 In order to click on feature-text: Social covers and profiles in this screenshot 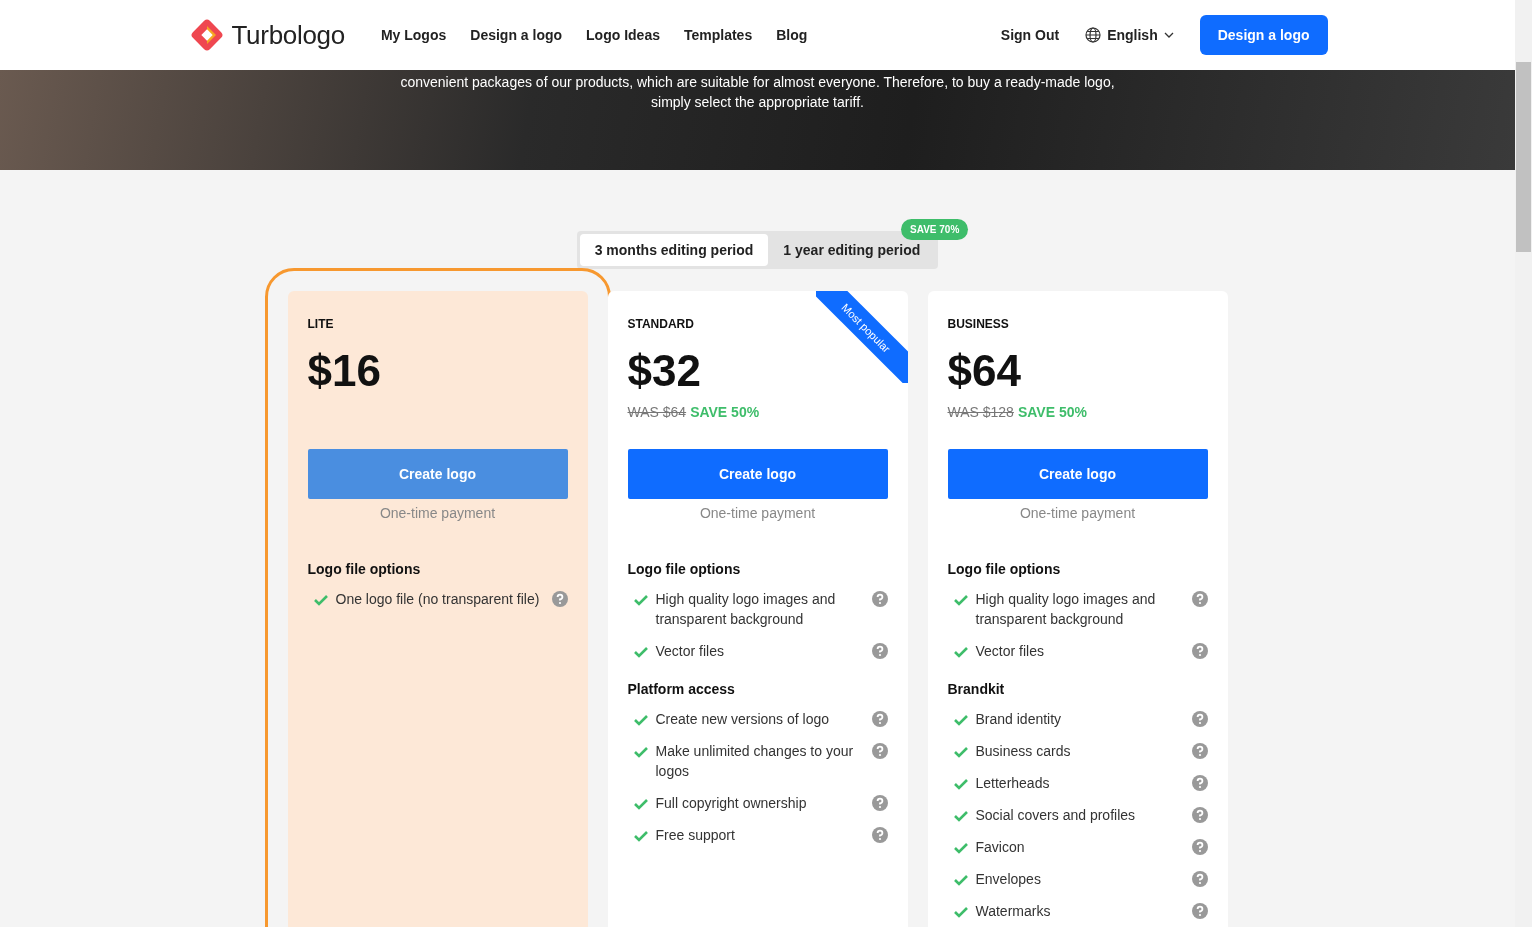, I will do `click(1056, 815)`.